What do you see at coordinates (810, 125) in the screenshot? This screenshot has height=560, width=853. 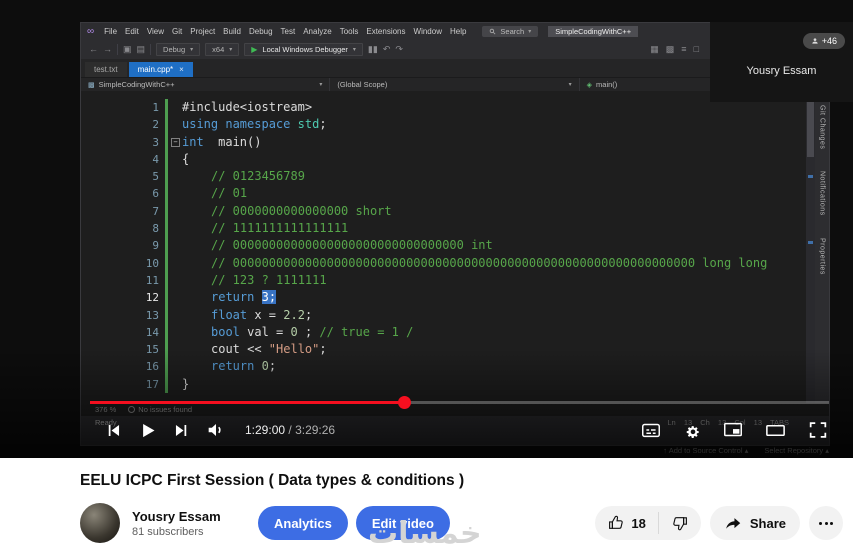 I see `scrollbar-thumb` at bounding box center [810, 125].